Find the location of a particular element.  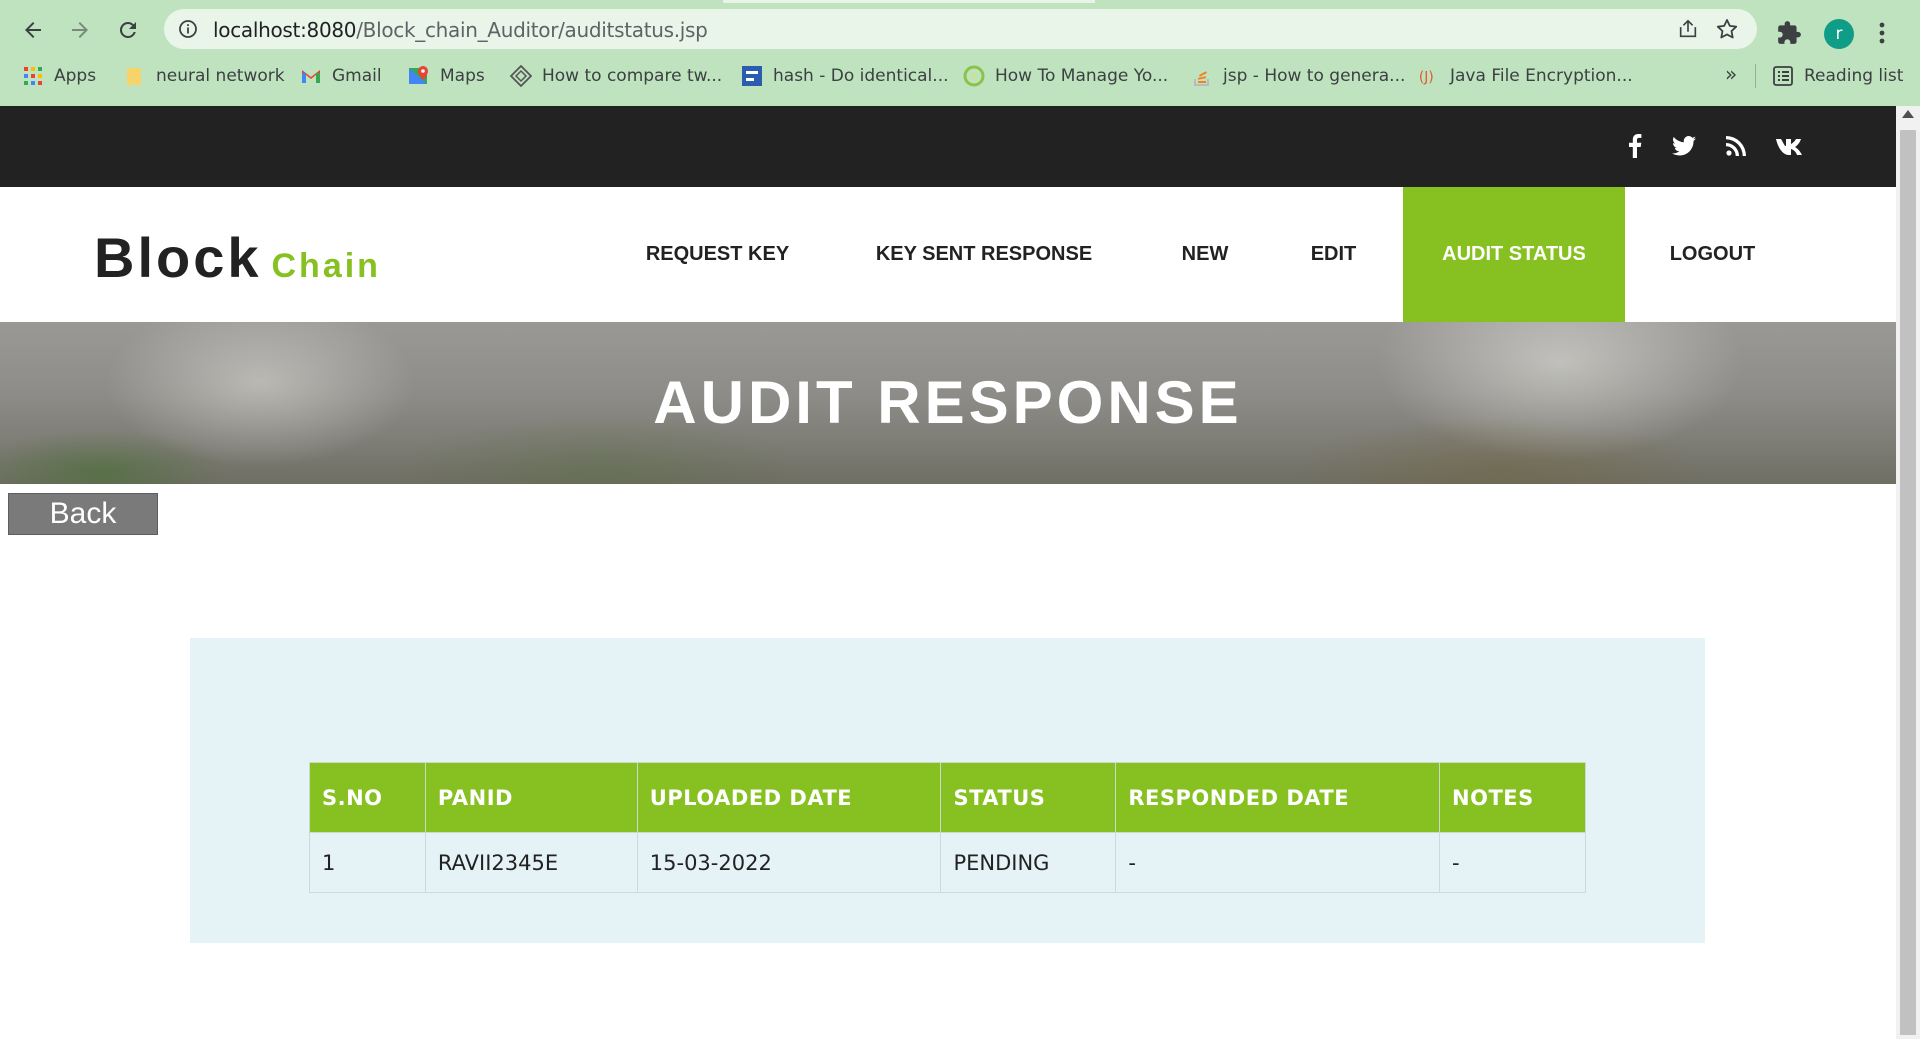

reading-list-label: Reading list is located at coordinates (1854, 76).